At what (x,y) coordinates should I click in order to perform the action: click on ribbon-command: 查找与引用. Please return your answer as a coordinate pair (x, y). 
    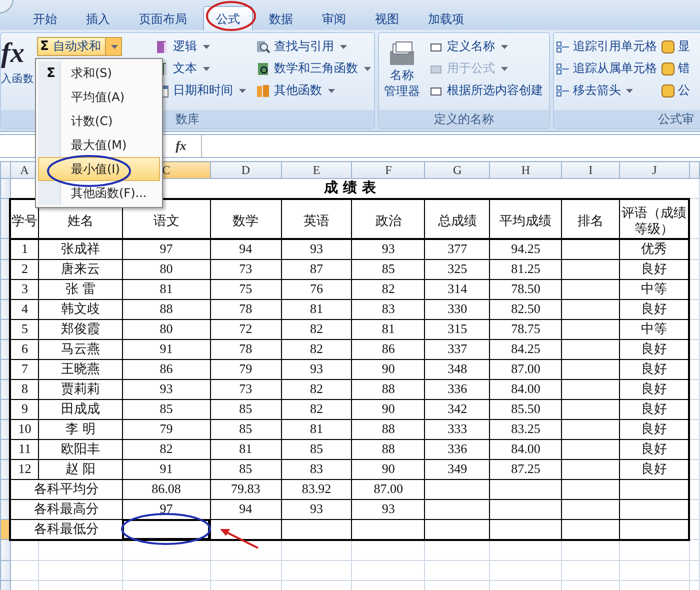
    Looking at the image, I should click on (313, 46).